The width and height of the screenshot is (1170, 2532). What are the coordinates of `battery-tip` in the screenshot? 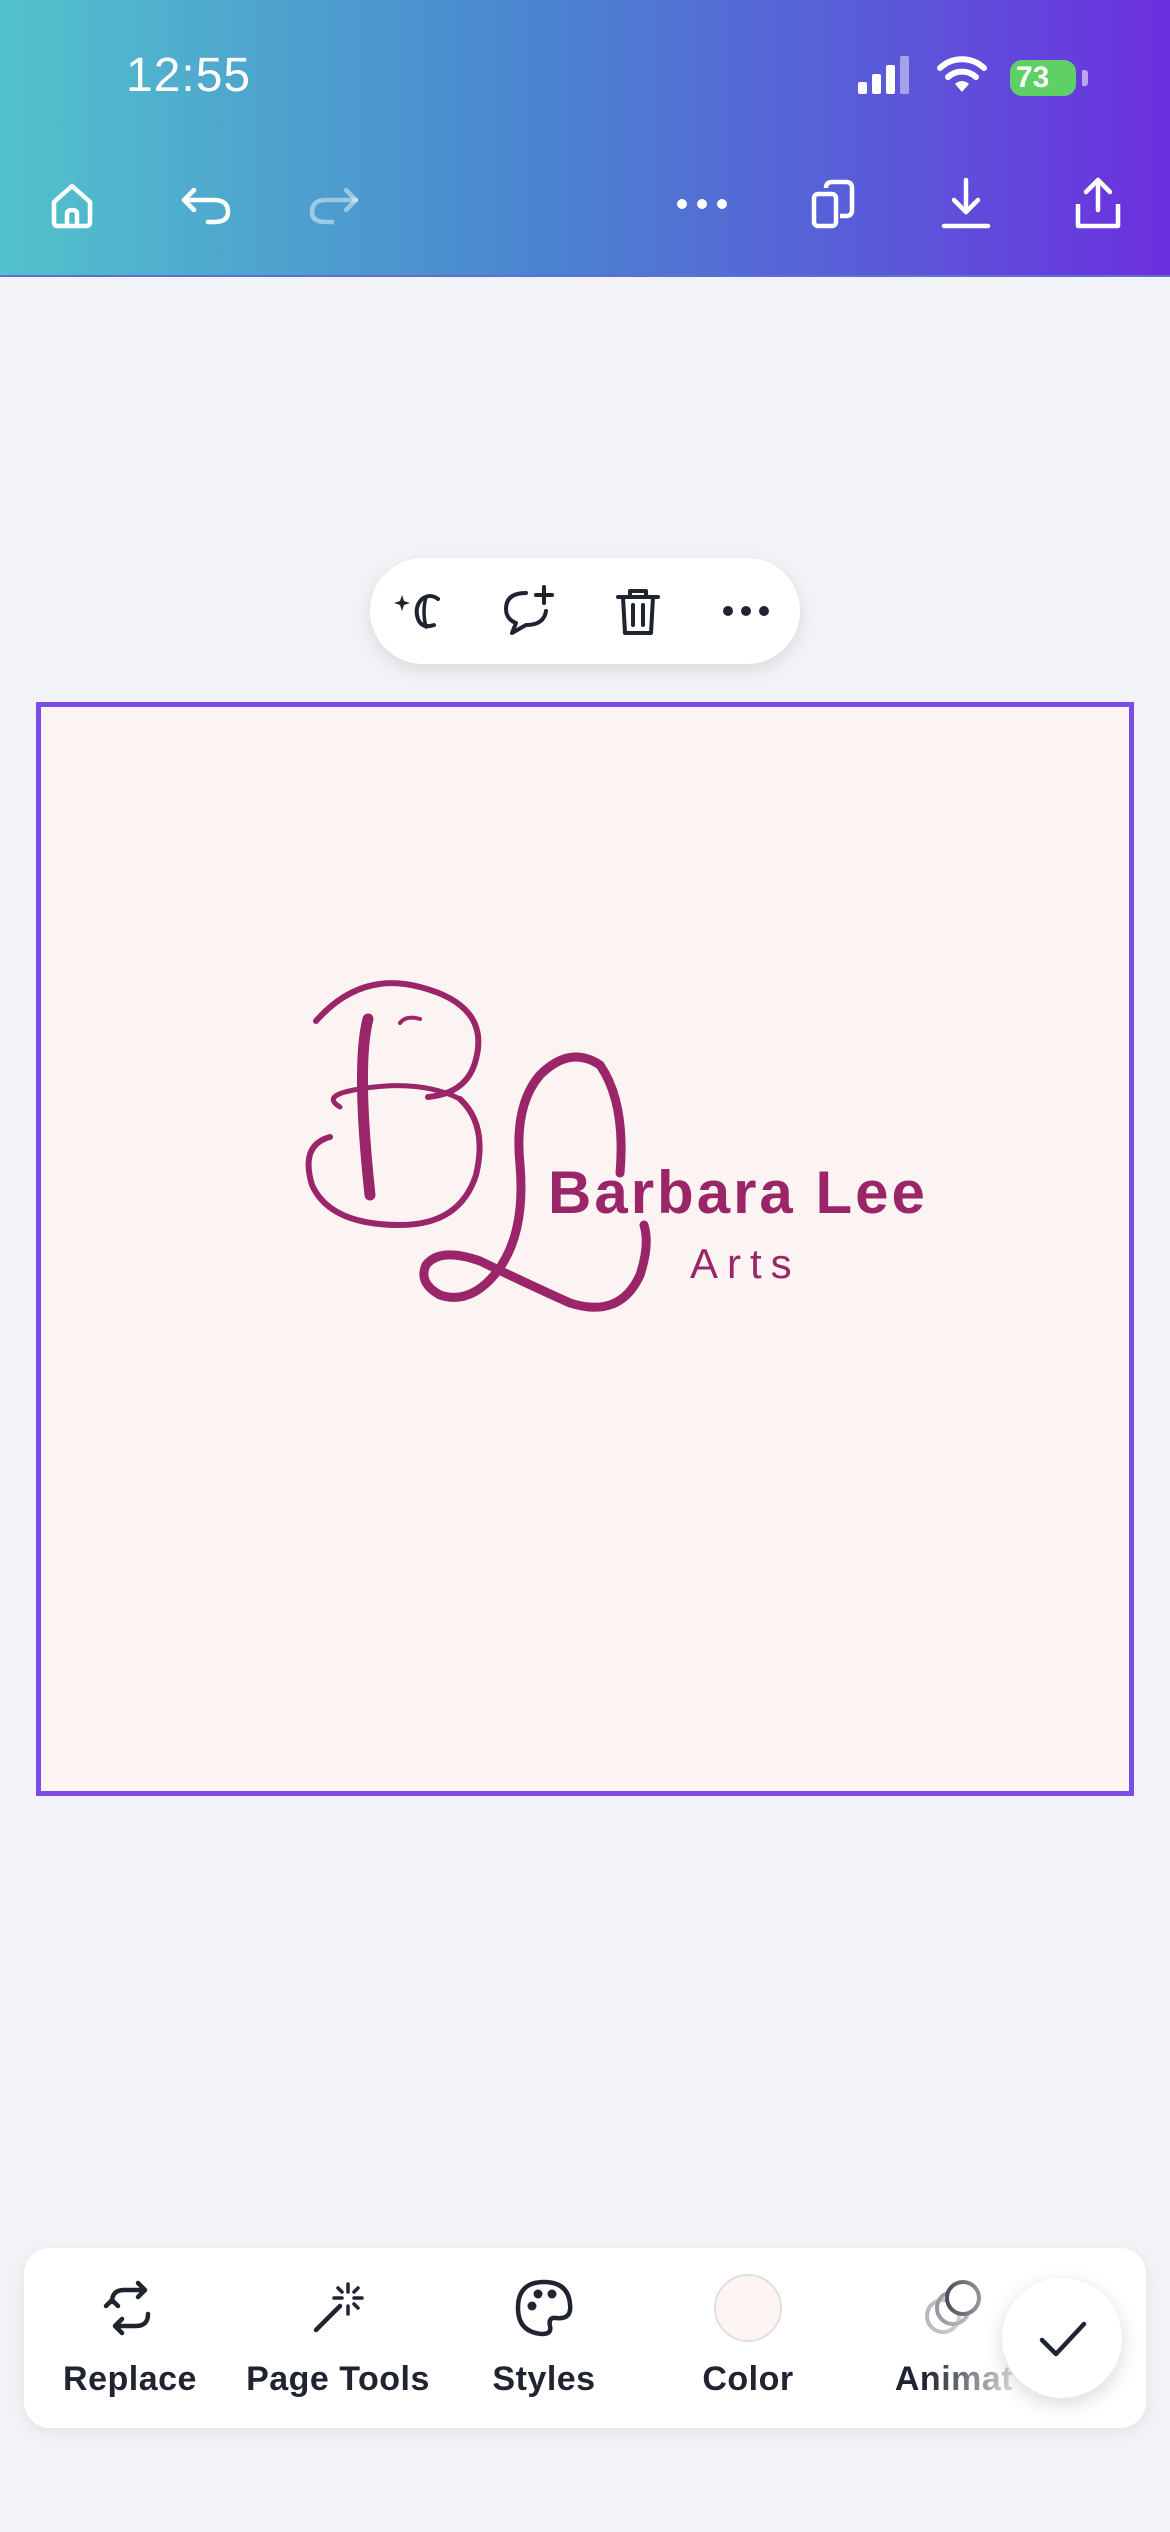 It's located at (1085, 78).